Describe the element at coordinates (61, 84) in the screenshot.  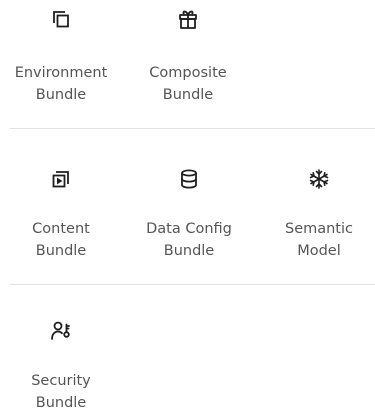
I see `tile-environment-label: Environment Bundle` at that location.